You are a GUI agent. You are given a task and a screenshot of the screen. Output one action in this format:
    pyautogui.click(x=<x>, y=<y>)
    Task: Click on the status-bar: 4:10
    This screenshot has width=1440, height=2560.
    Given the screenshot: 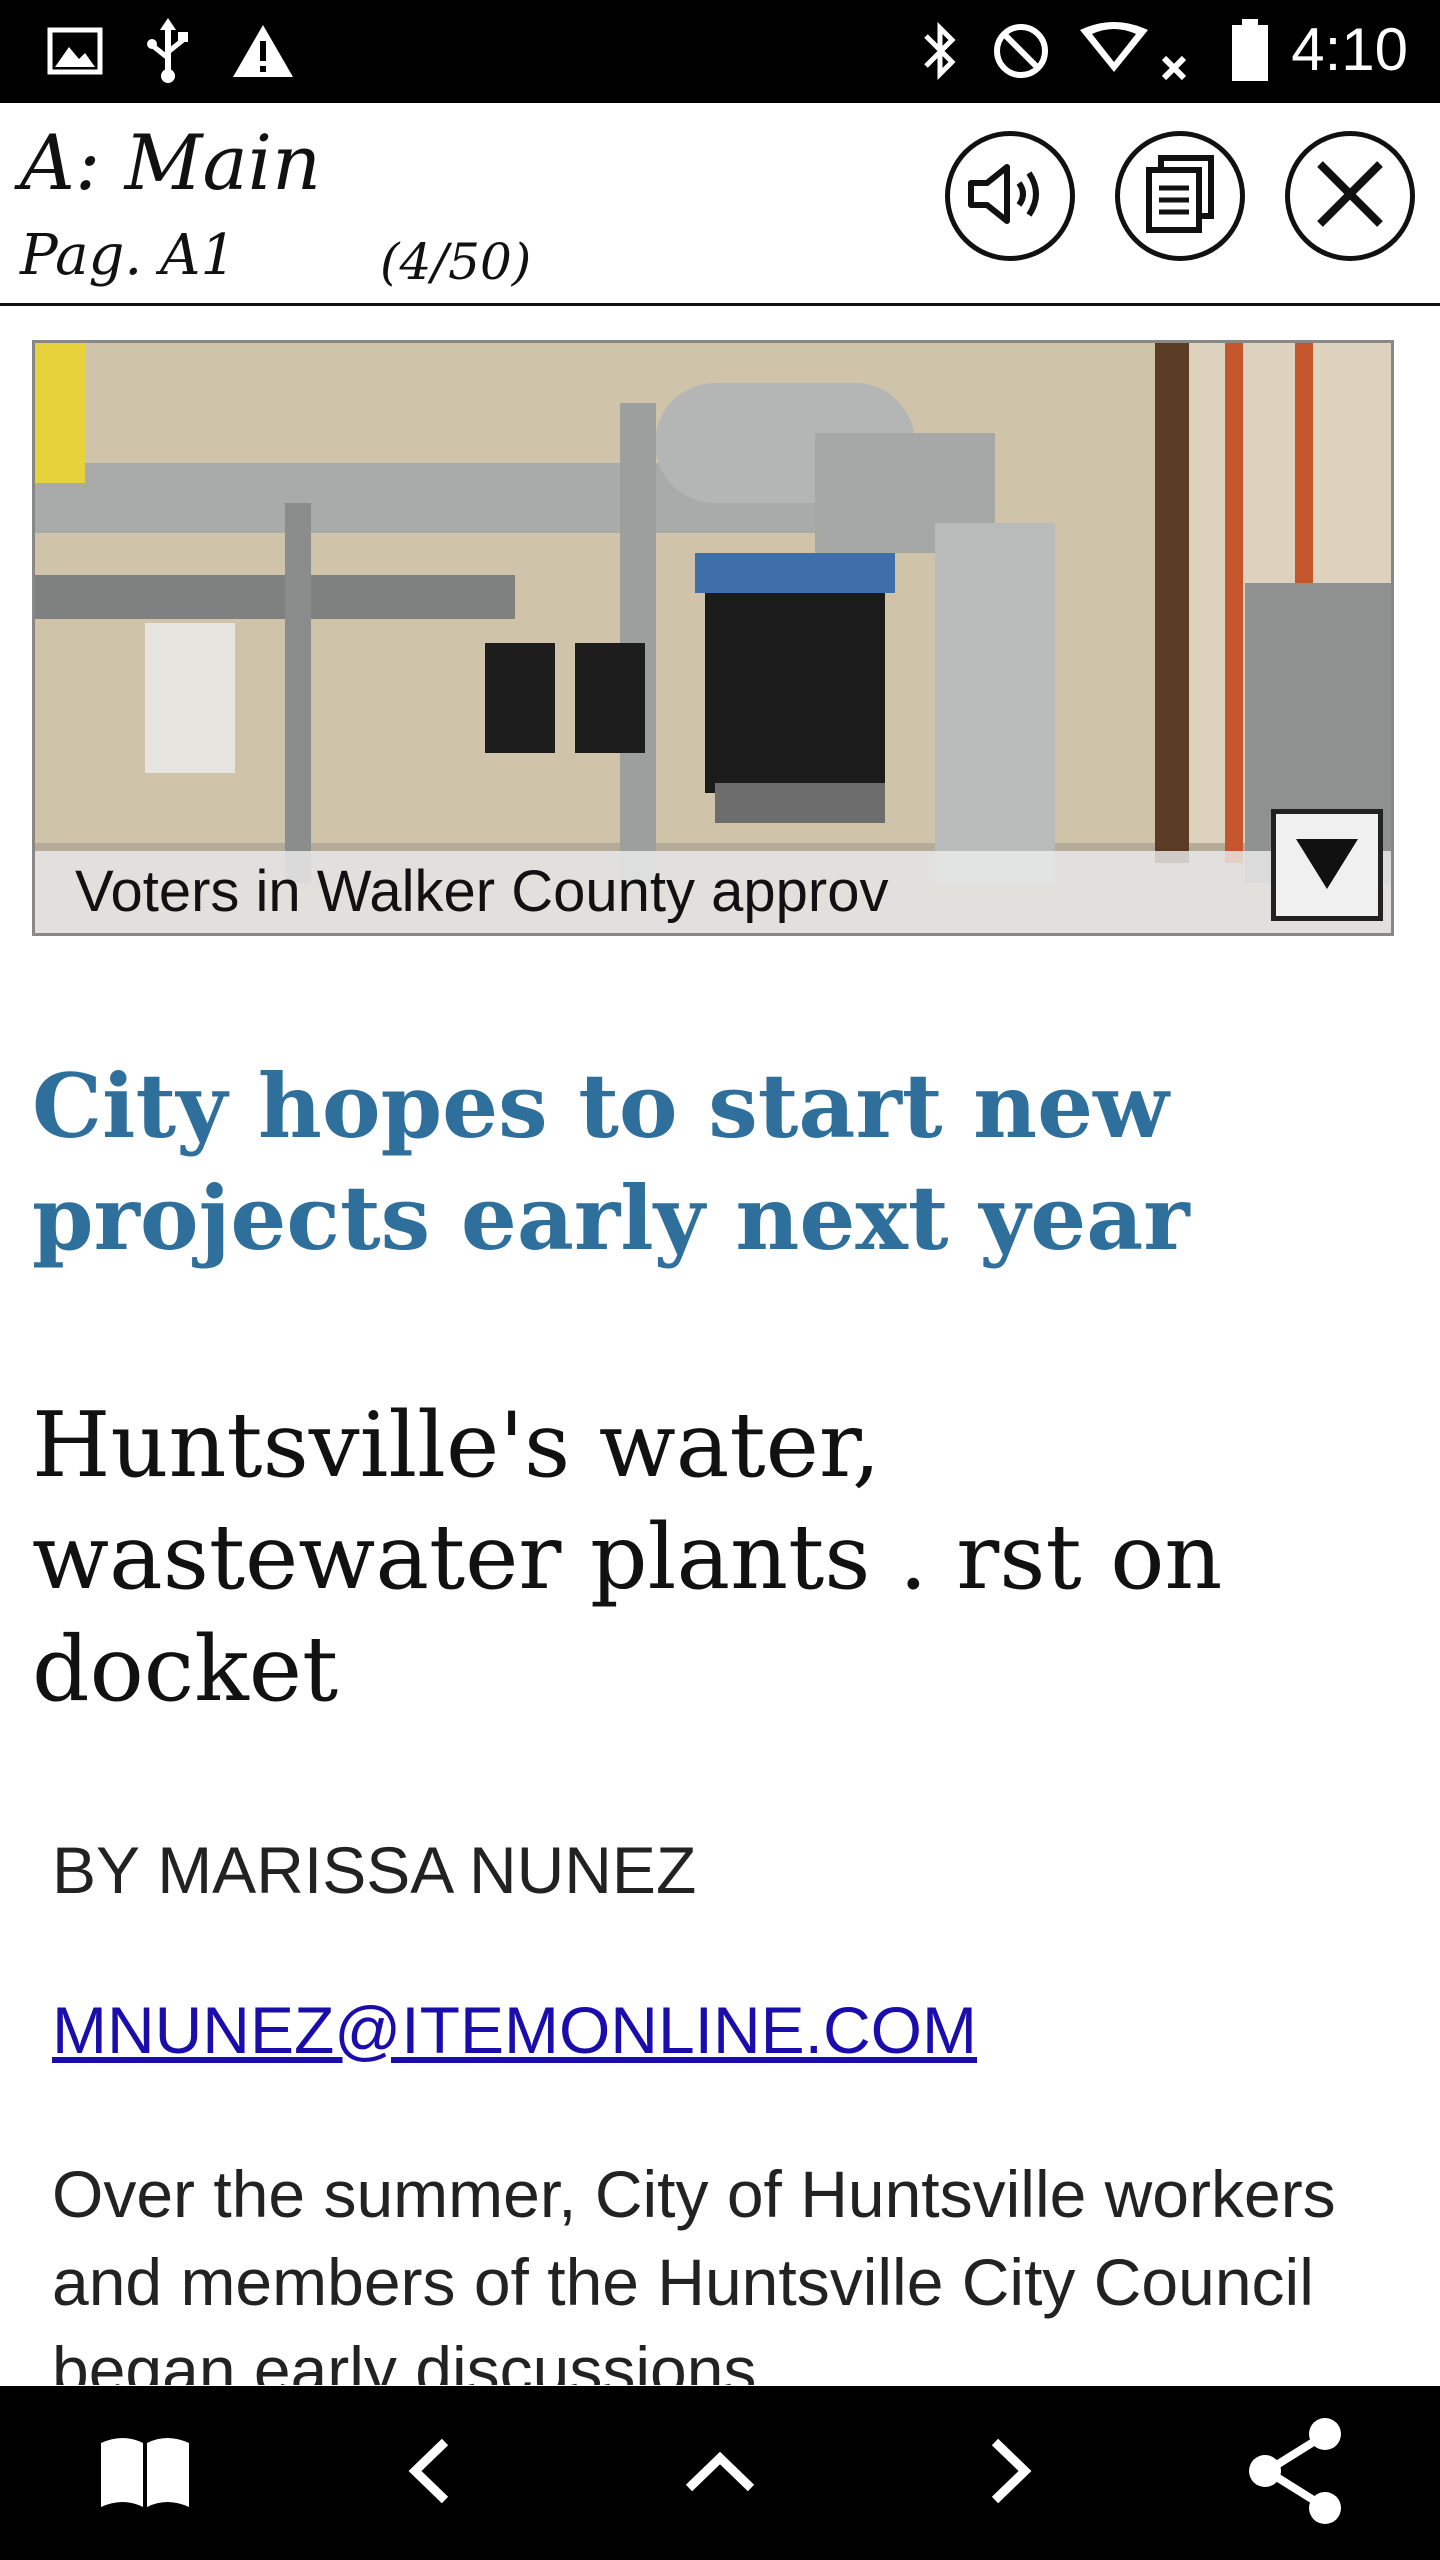 What is the action you would take?
    pyautogui.click(x=720, y=51)
    